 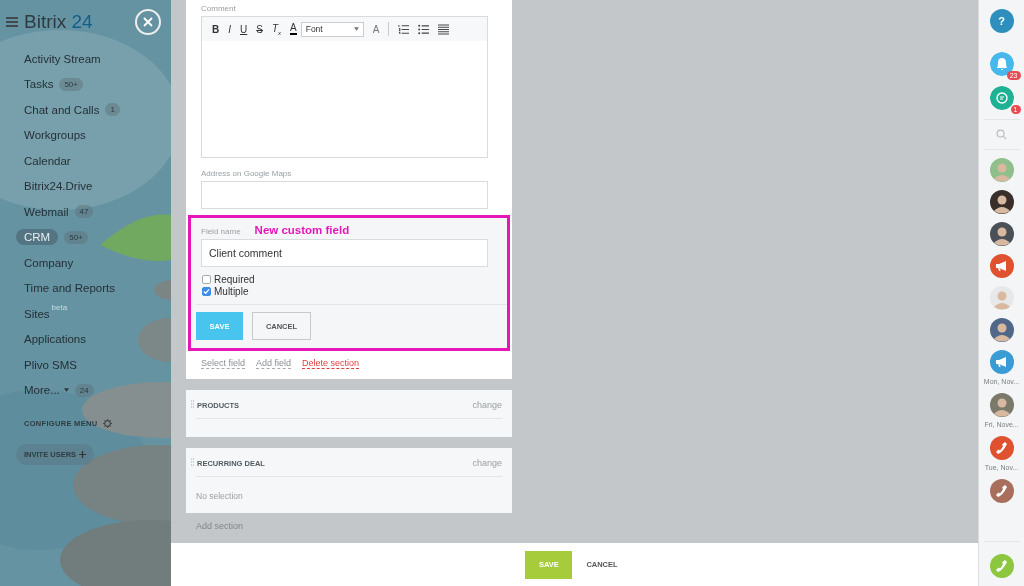 I want to click on close-icon, so click(x=148, y=22).